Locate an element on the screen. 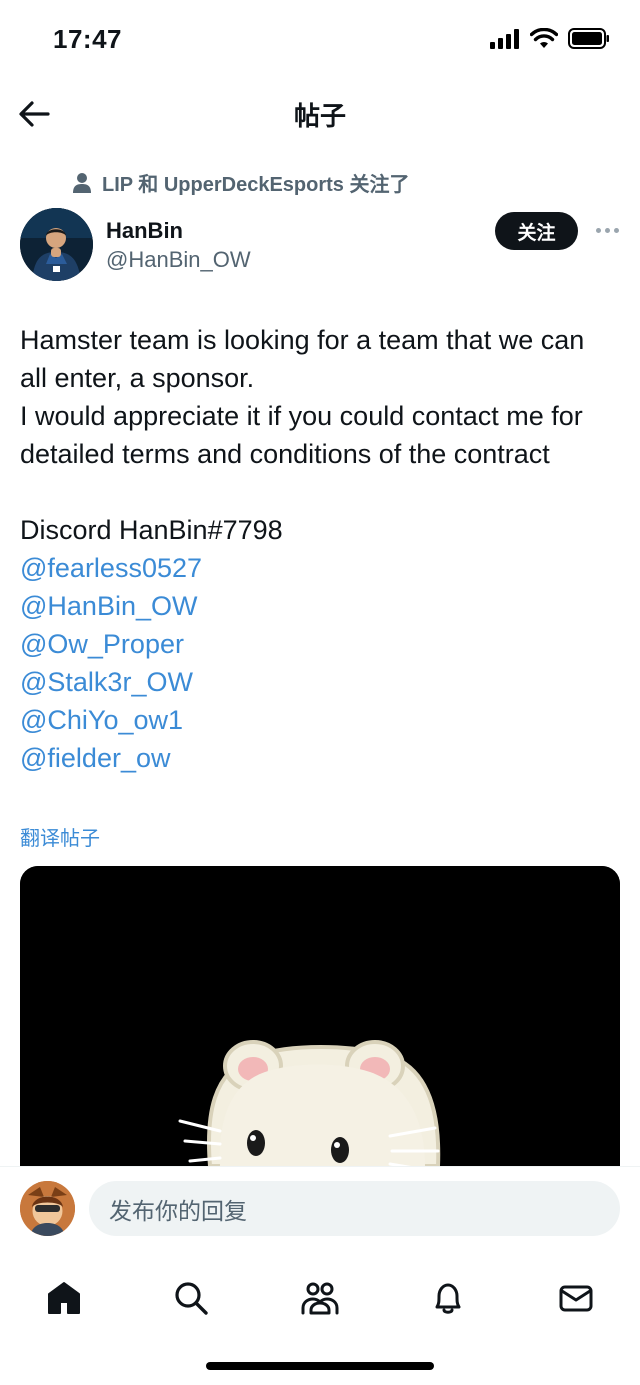  my-avatar is located at coordinates (47, 1208).